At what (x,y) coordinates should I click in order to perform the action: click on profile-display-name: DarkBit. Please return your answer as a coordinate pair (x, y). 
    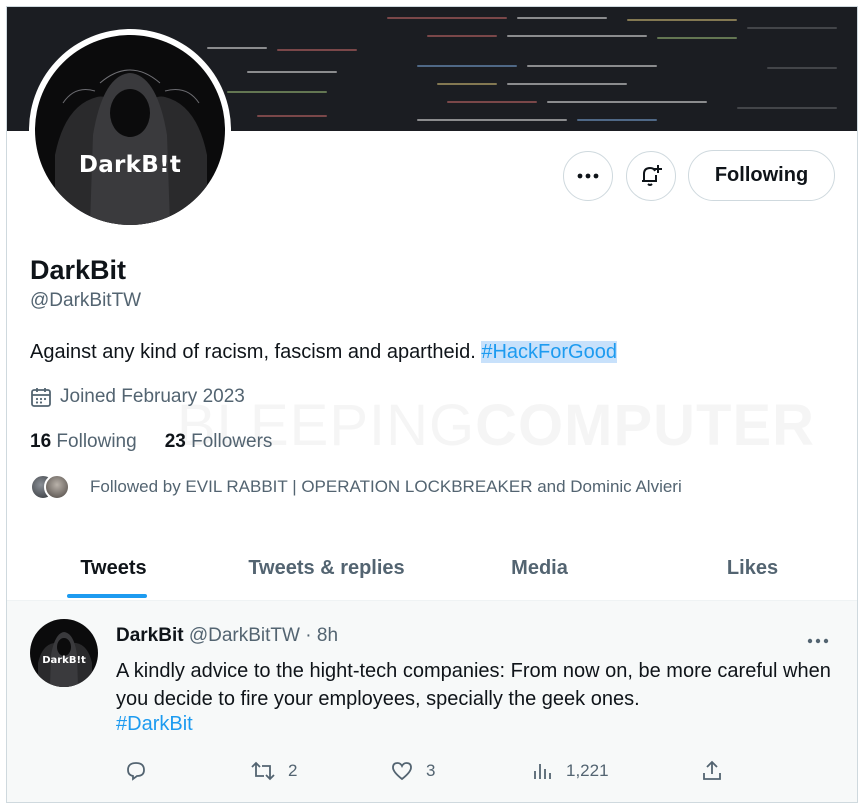
    Looking at the image, I should click on (78, 270).